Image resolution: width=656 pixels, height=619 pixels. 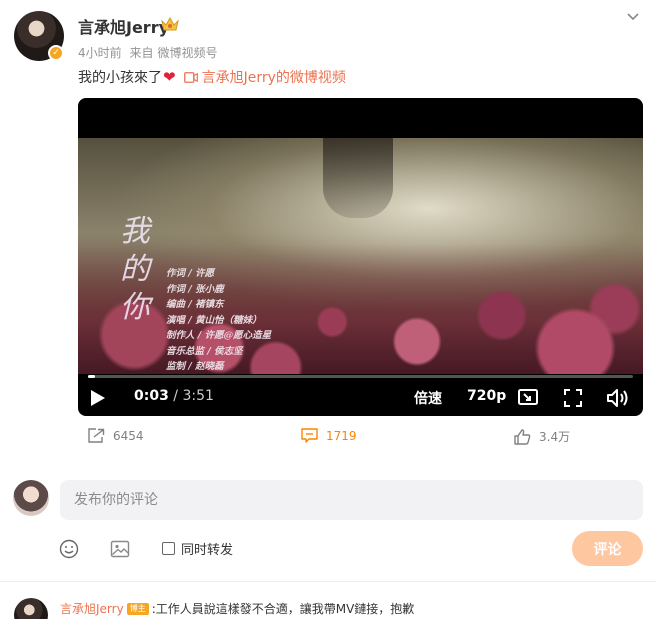 What do you see at coordinates (358, 178) in the screenshot?
I see `video-scene-figure` at bounding box center [358, 178].